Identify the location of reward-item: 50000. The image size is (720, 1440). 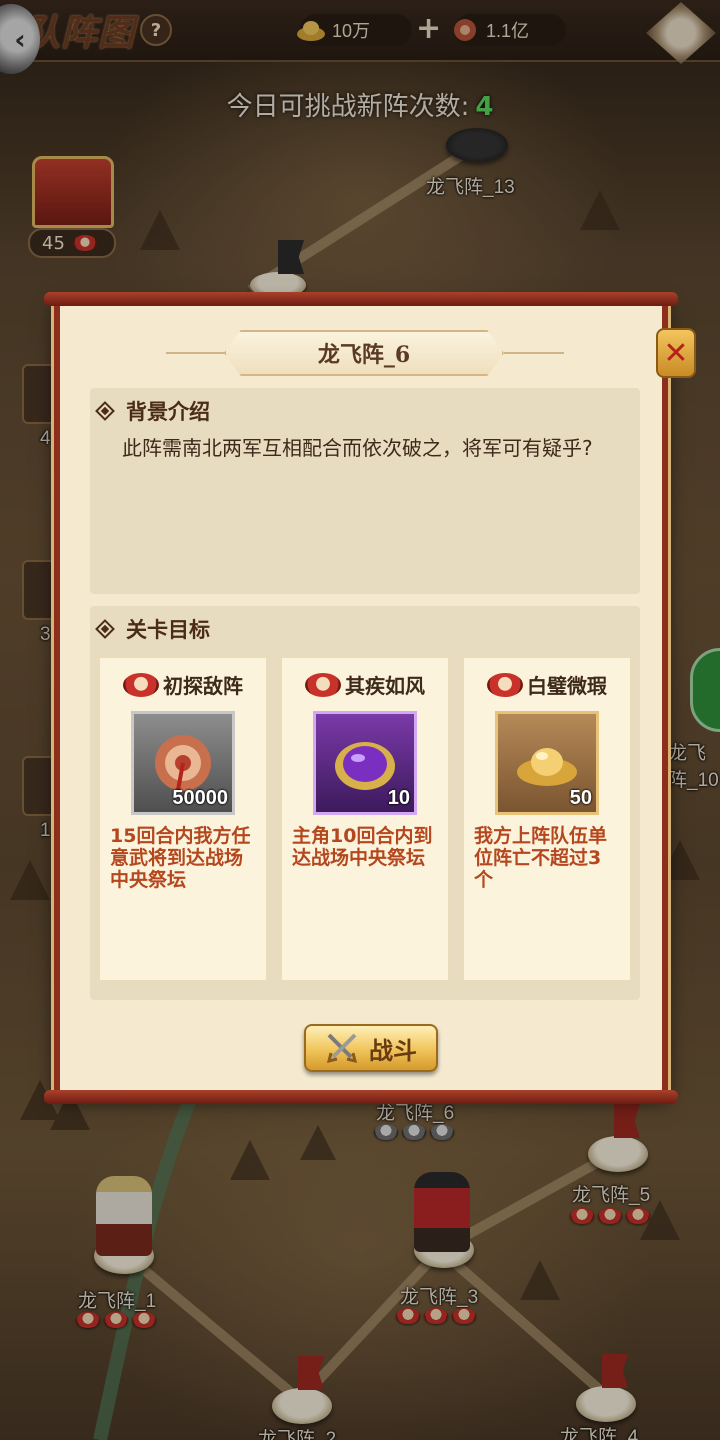
(183, 763).